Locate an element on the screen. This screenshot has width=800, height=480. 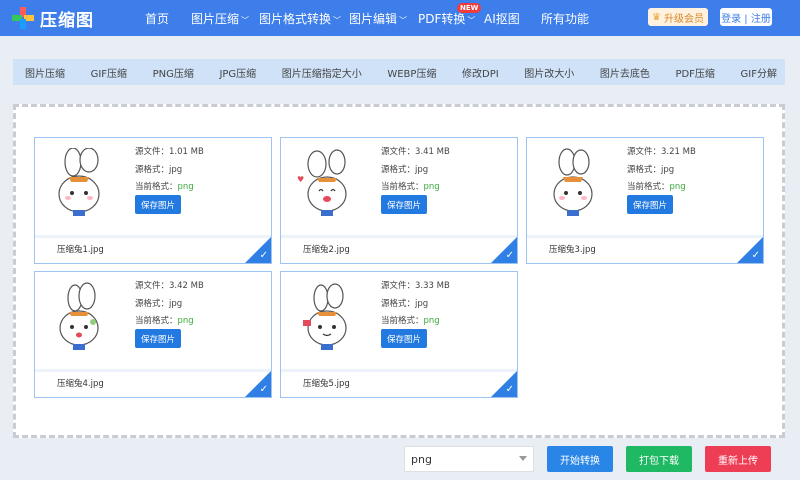
nav-label: AI抠图 is located at coordinates (502, 19).